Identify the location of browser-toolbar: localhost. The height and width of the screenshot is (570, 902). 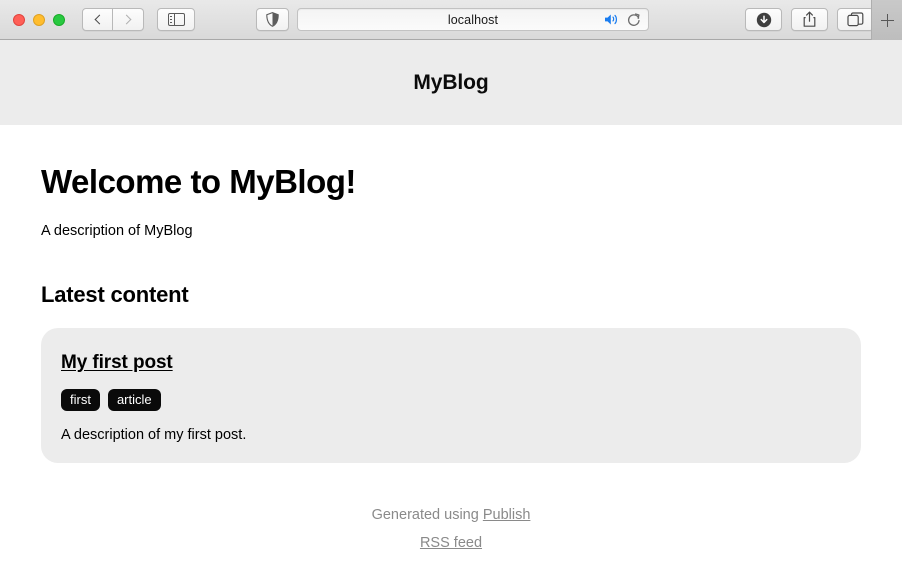
(451, 20).